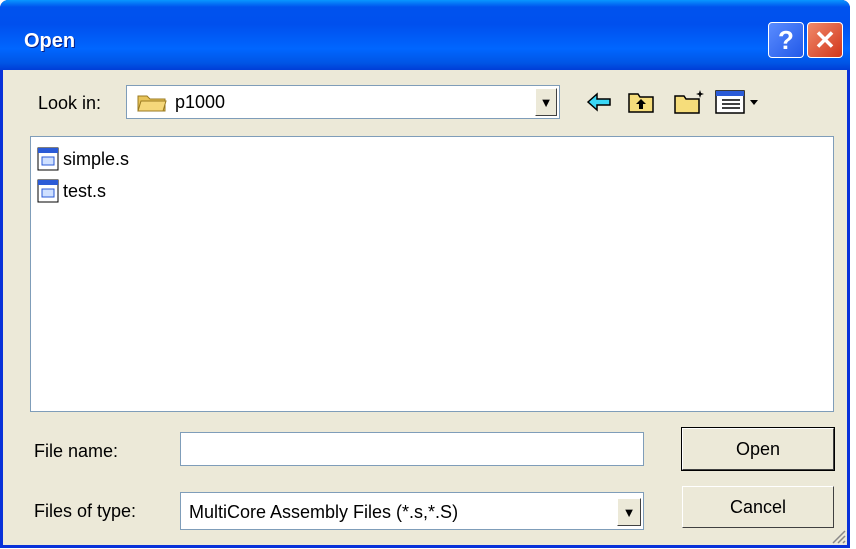 The height and width of the screenshot is (549, 856). What do you see at coordinates (200, 102) in the screenshot?
I see `look-in-value: p1000` at bounding box center [200, 102].